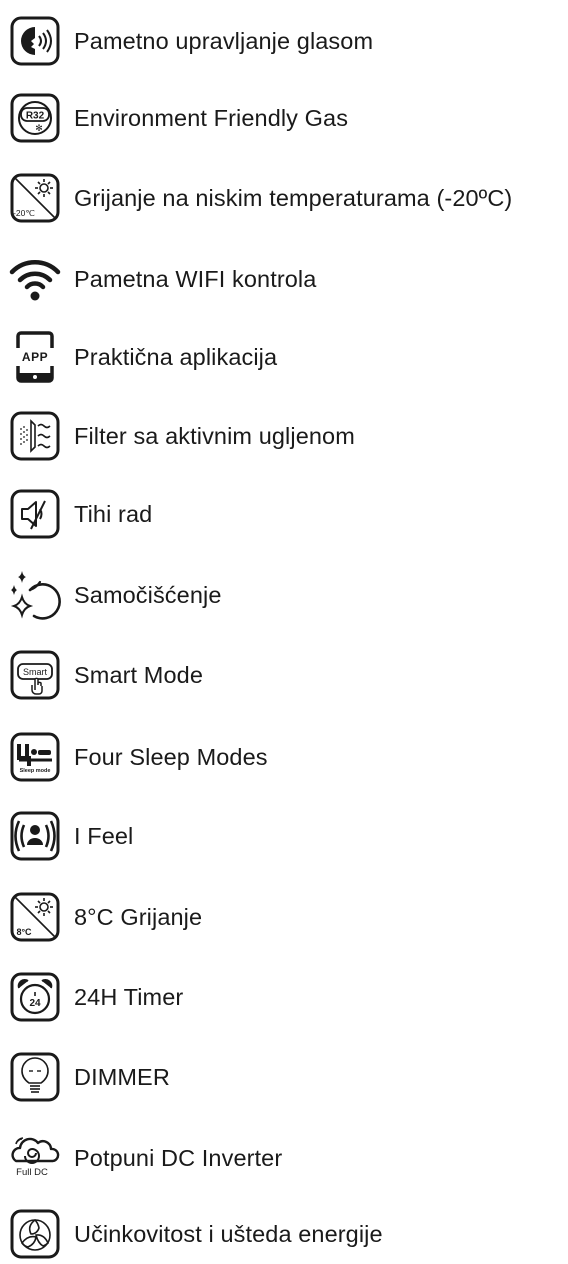 The image size is (568, 1264). I want to click on eco-energy-icon, so click(35, 1234).